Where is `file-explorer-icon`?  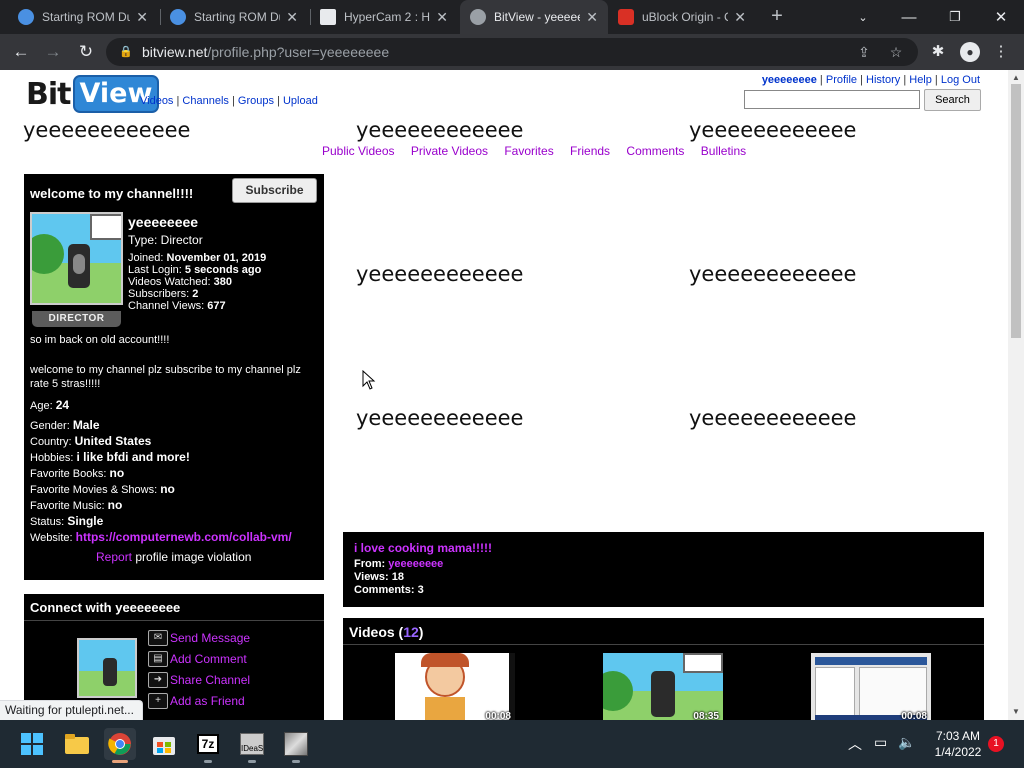
file-explorer-icon is located at coordinates (77, 744).